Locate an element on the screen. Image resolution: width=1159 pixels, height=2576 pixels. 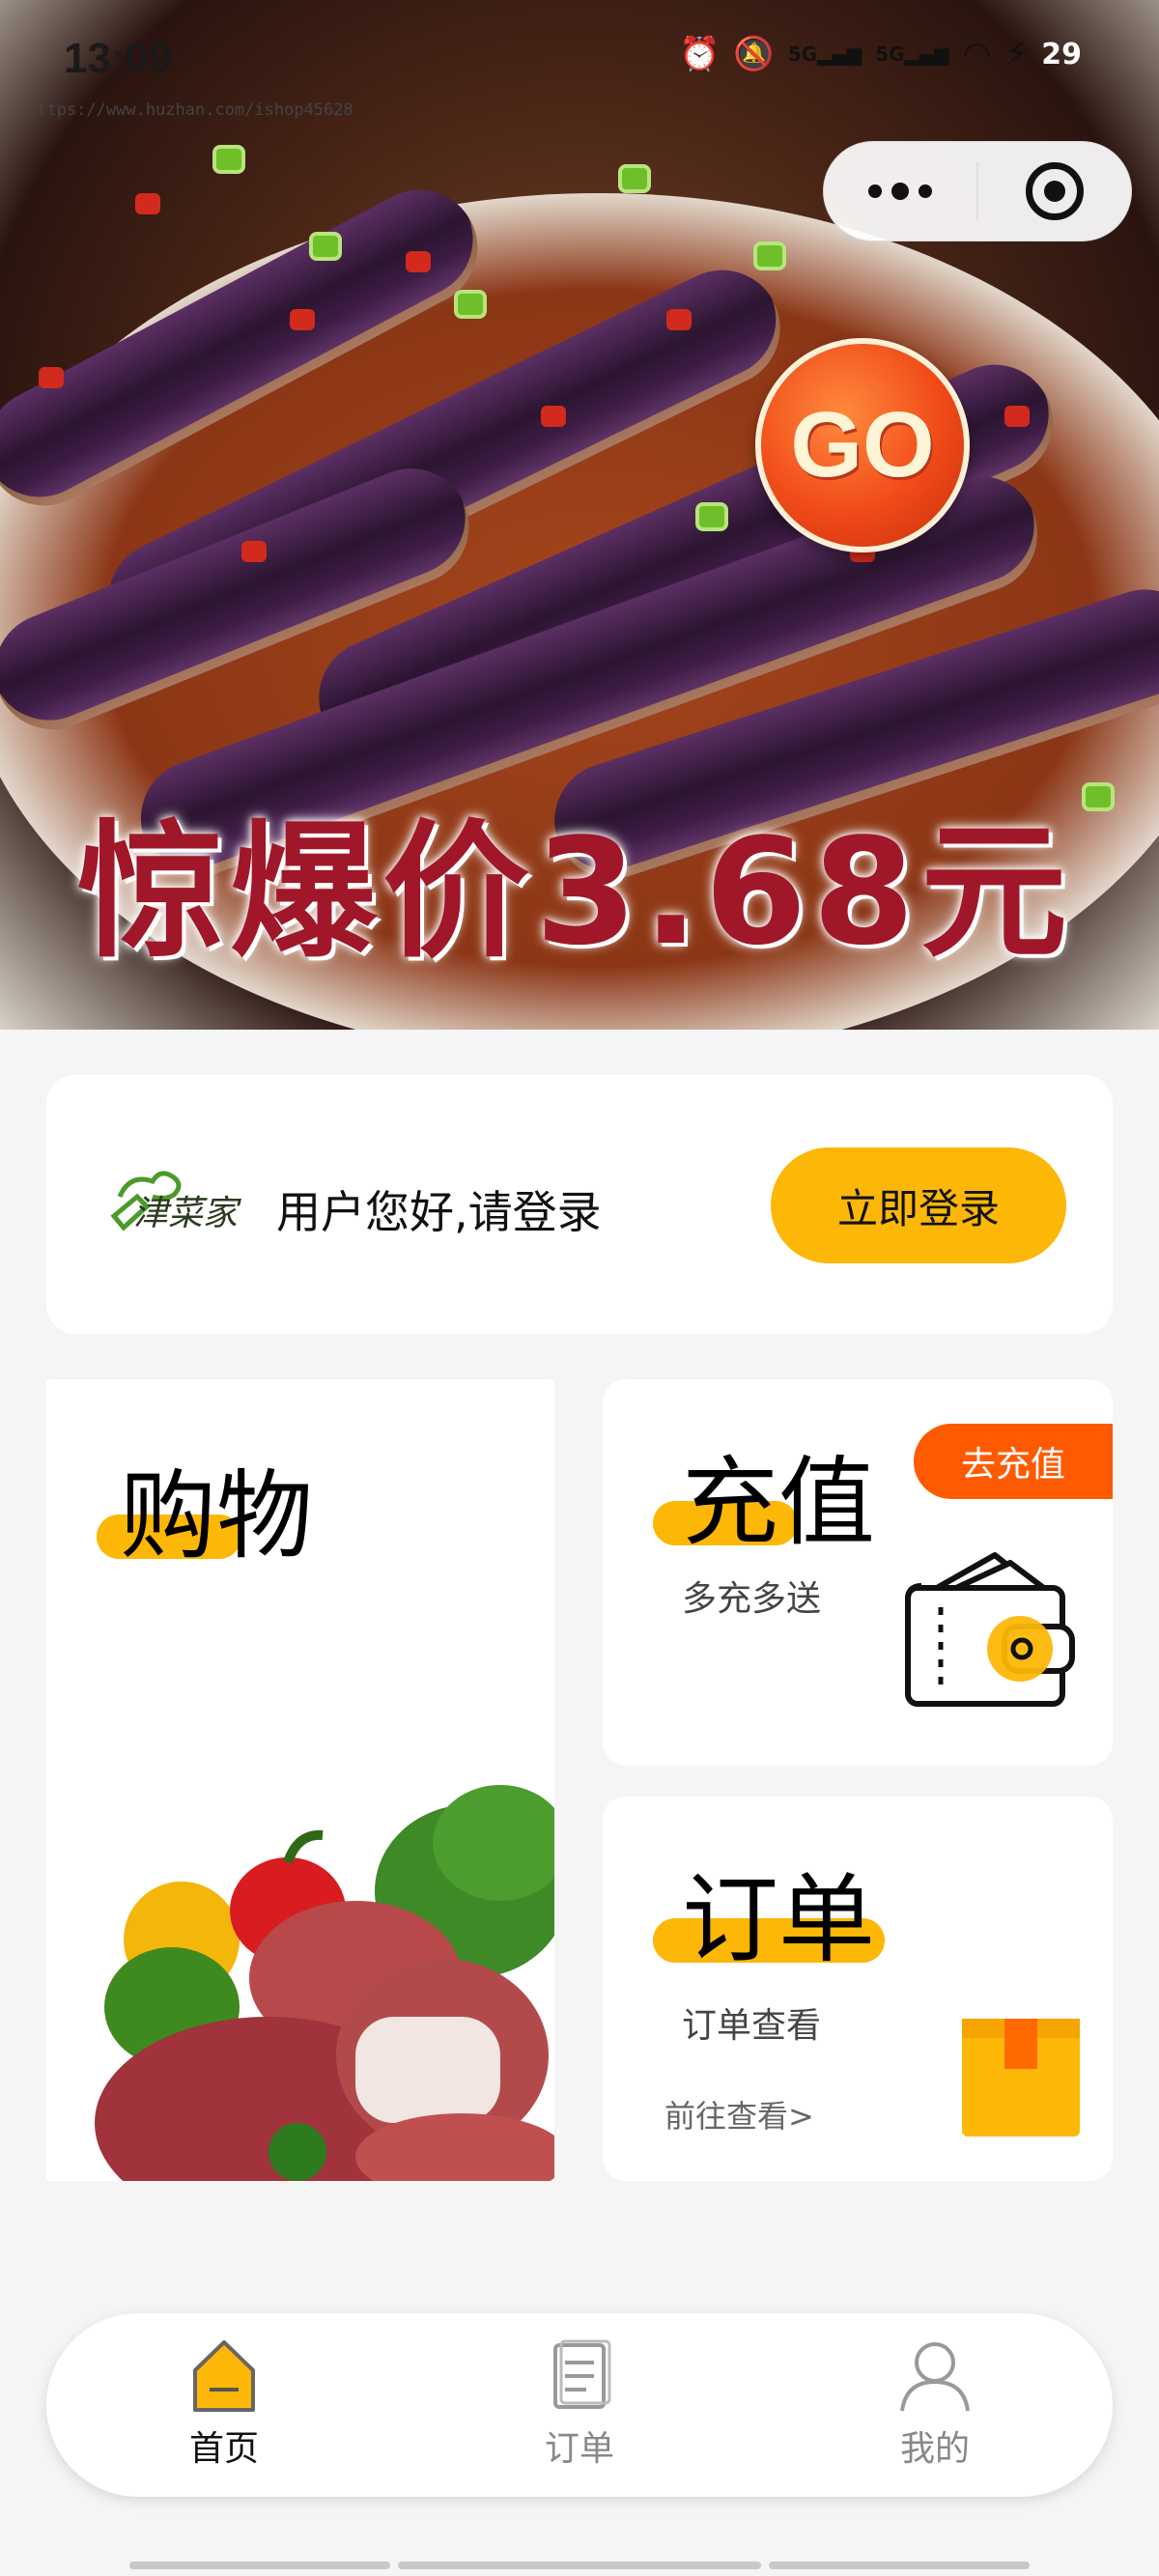
recharge-title: 充值 is located at coordinates (778, 1502).